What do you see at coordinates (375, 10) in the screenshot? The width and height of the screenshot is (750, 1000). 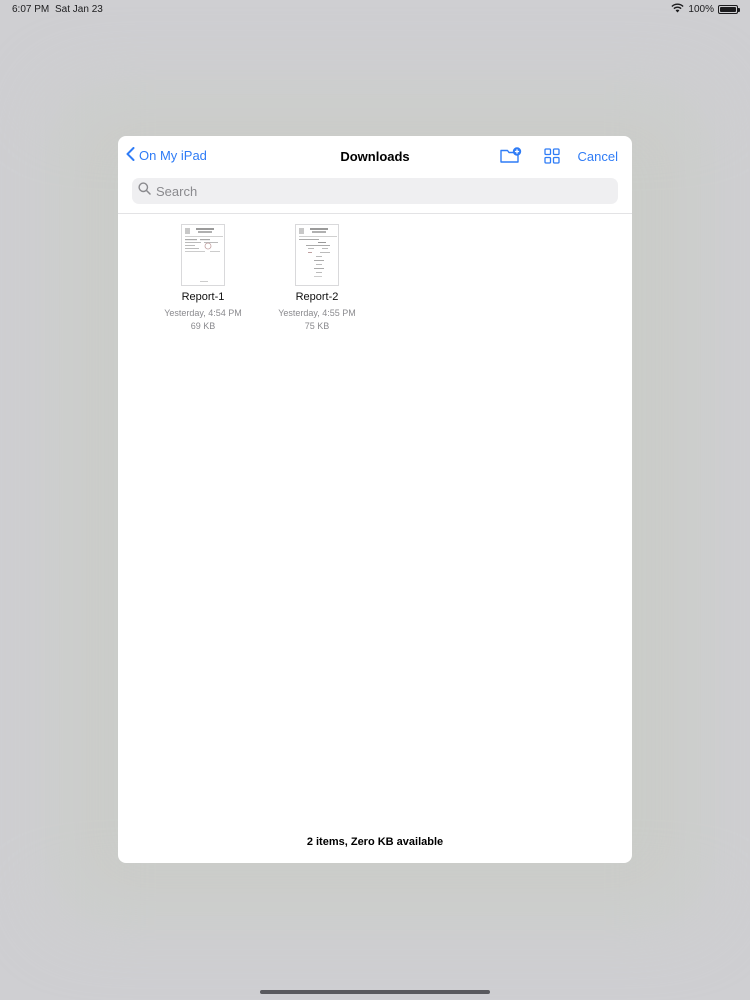 I see `status-bar: 6:07 PM Sat Jan 23 100%` at bounding box center [375, 10].